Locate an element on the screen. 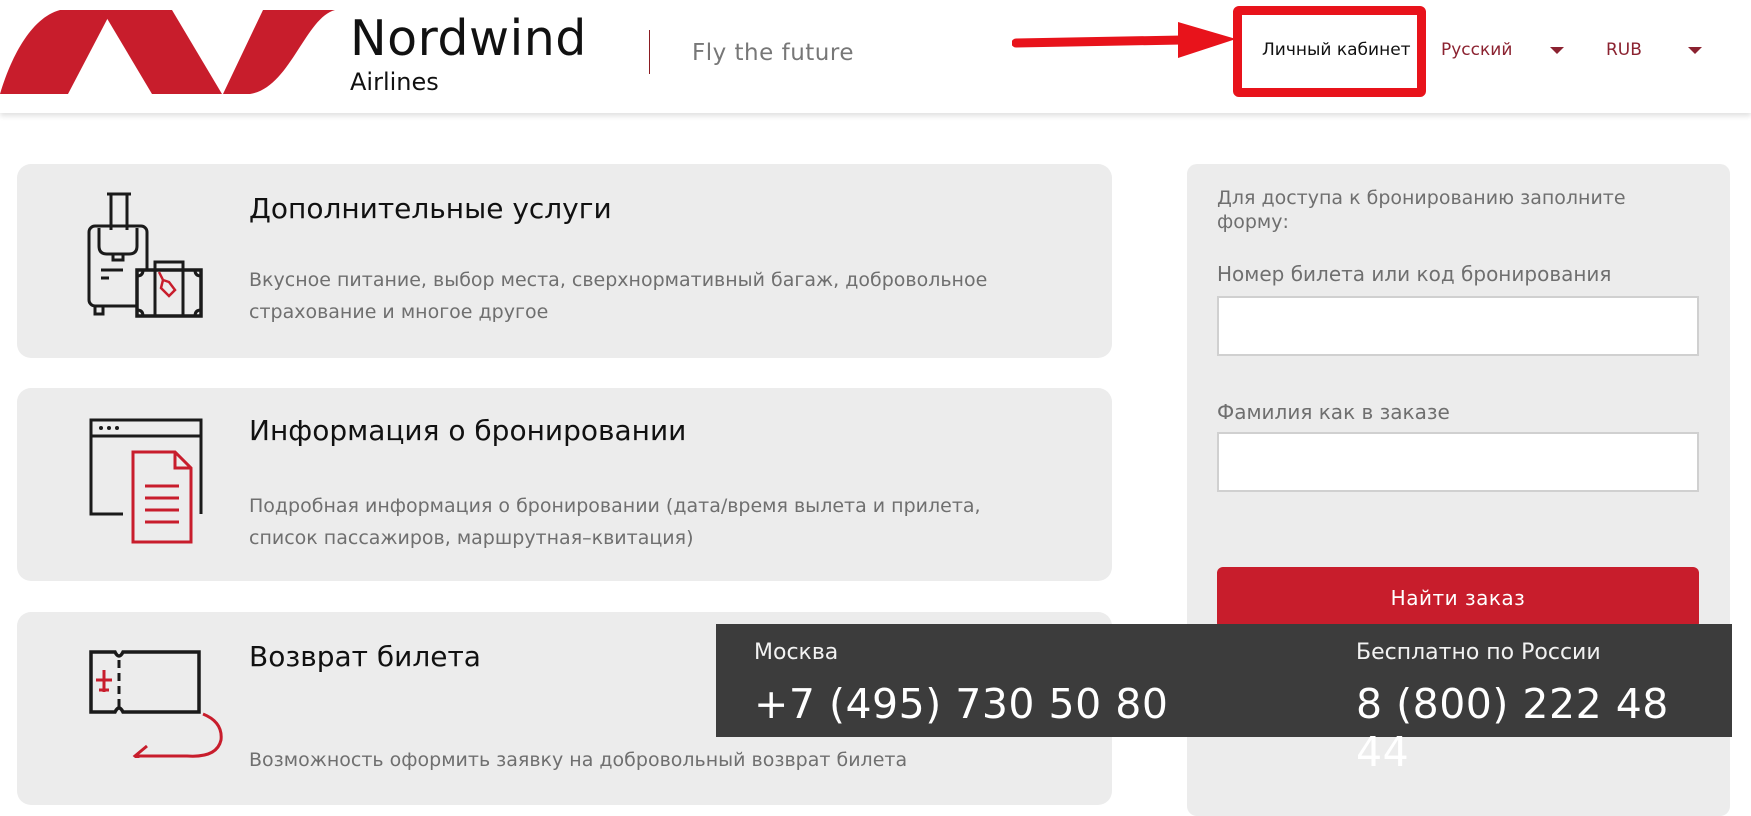 Image resolution: width=1751 pixels, height=816 pixels. brand-subtitle: Airlines is located at coordinates (394, 82).